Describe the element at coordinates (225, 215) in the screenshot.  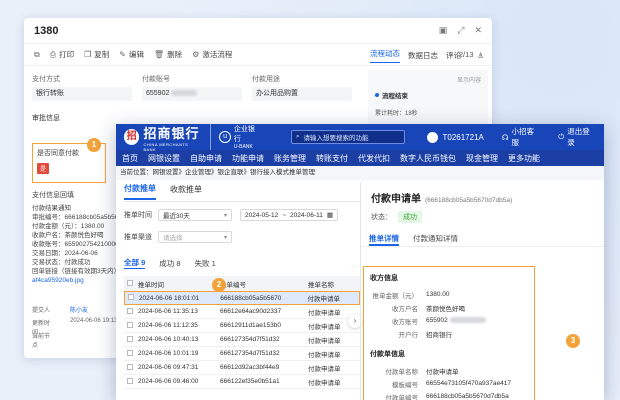
I see `chevron-down-icon: ▾` at that location.